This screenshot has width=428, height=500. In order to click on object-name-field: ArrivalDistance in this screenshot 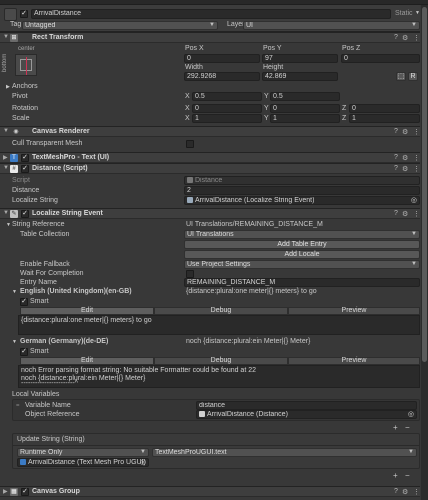, I will do `click(211, 14)`.